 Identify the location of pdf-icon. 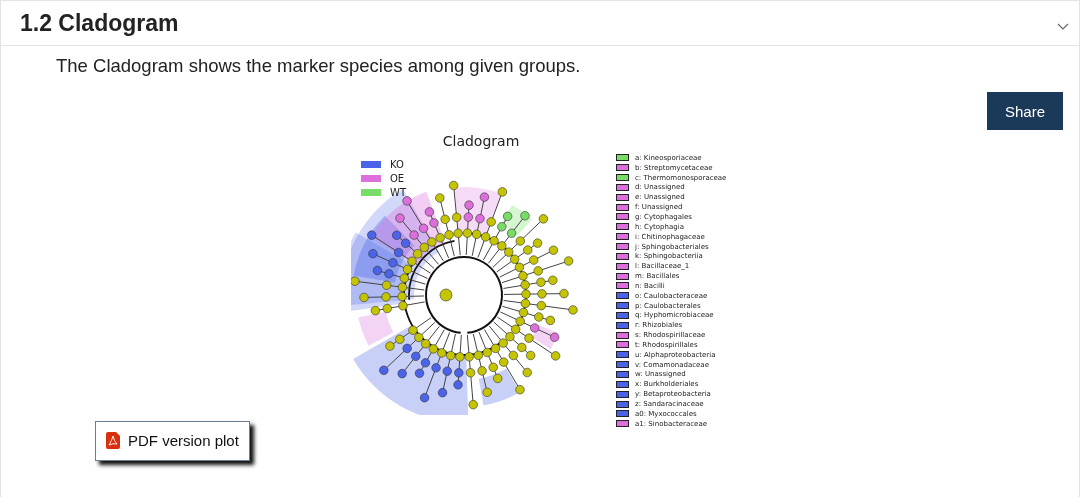
(113, 441).